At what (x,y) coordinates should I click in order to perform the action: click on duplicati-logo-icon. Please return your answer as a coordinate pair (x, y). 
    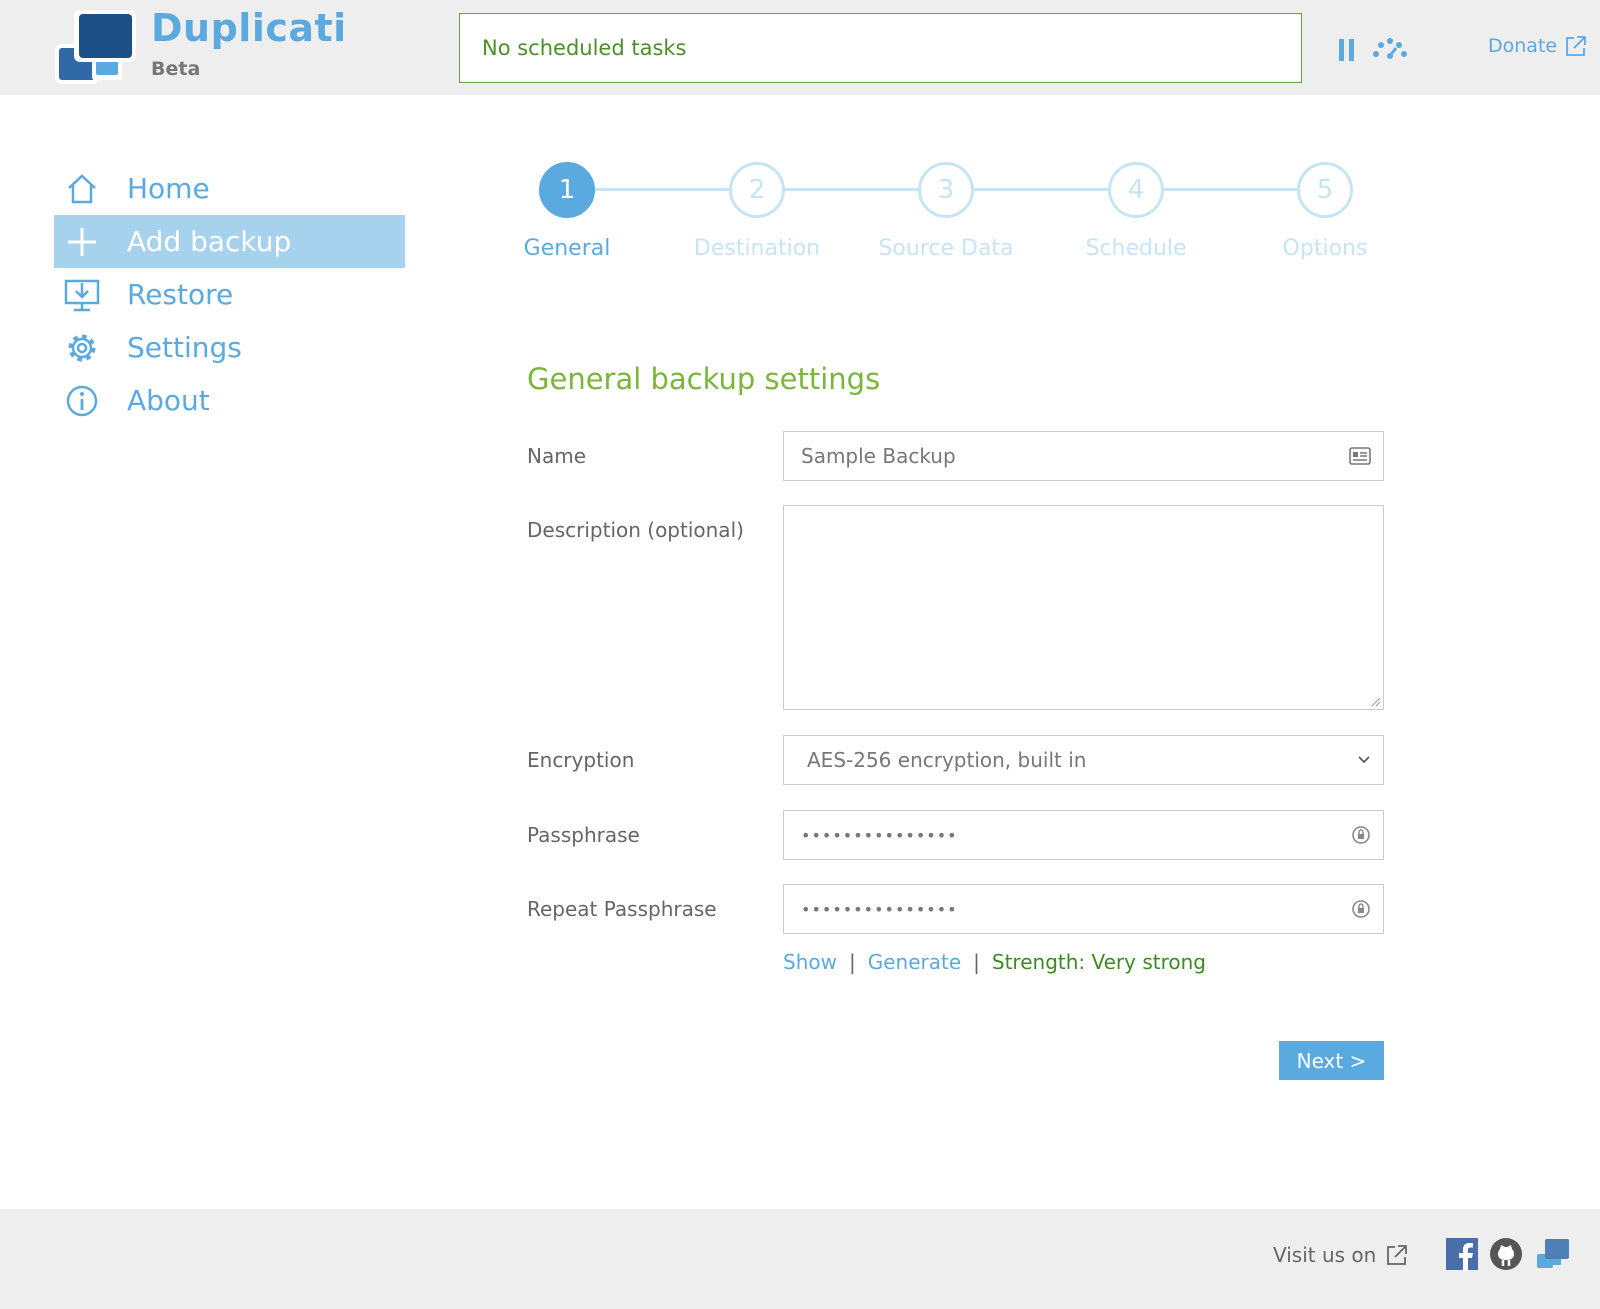
    Looking at the image, I should click on (97, 47).